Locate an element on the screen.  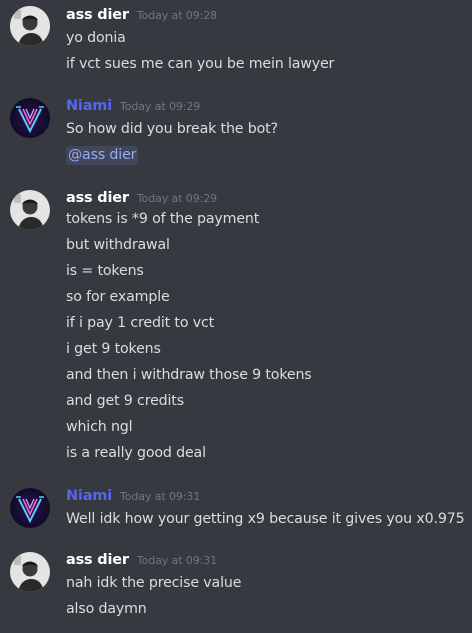
message-text: is = tokens is located at coordinates (105, 271).